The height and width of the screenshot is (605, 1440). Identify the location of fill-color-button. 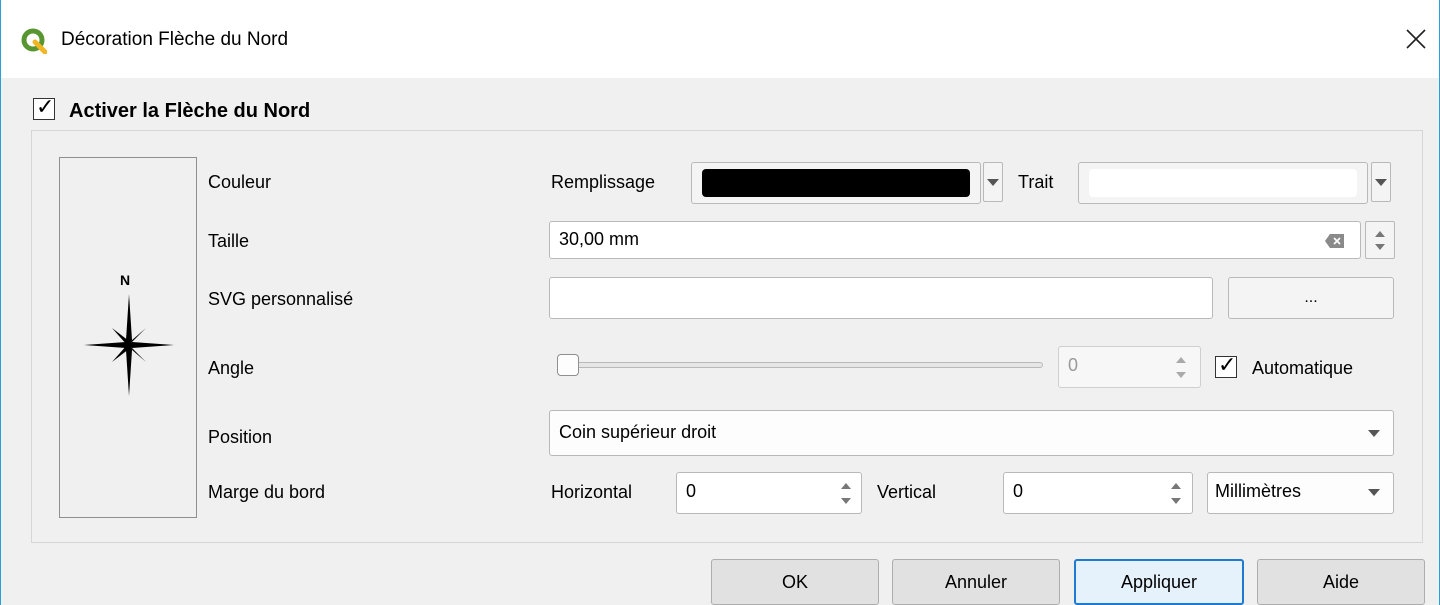
(836, 183).